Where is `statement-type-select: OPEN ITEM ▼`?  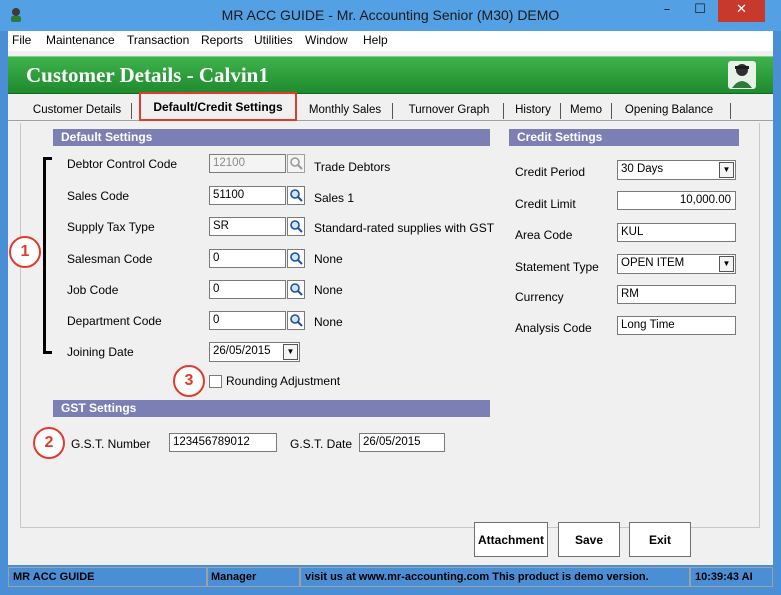 statement-type-select: OPEN ITEM ▼ is located at coordinates (676, 264).